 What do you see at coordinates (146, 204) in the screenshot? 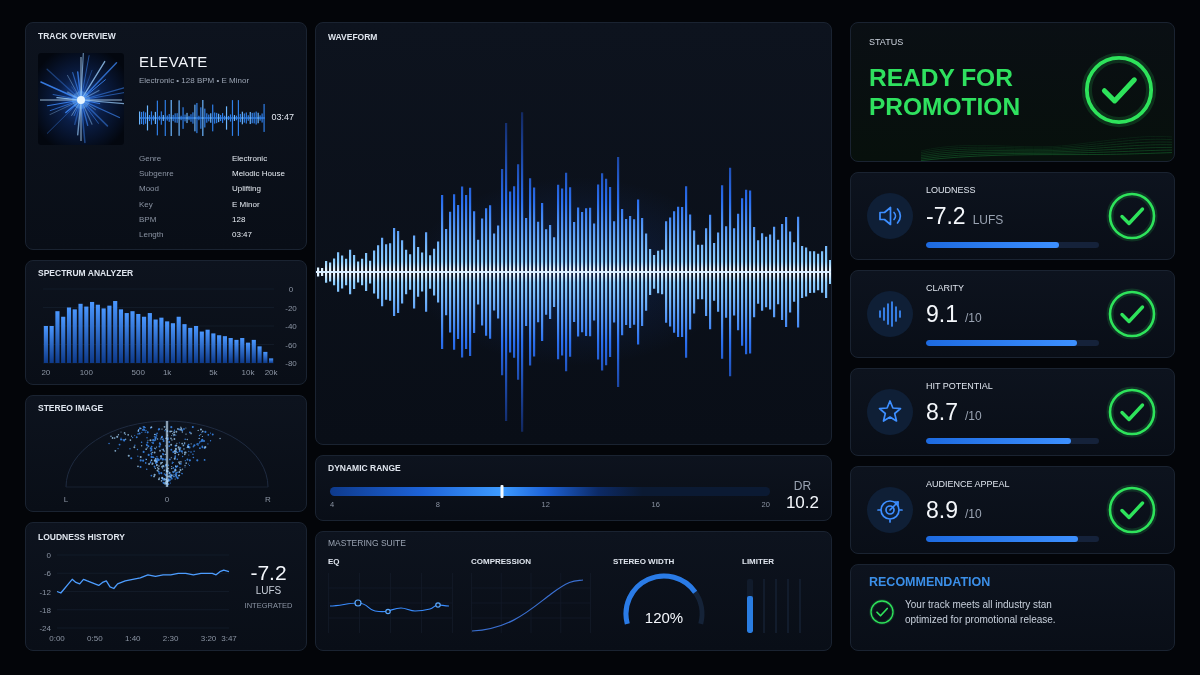
I see `detail-label: Key` at bounding box center [146, 204].